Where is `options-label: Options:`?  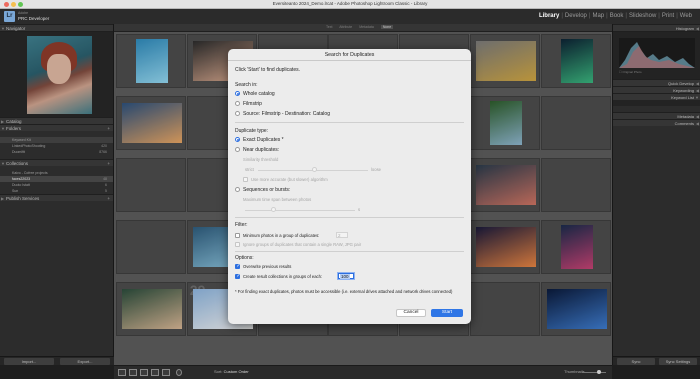 options-label: Options: is located at coordinates (244, 258).